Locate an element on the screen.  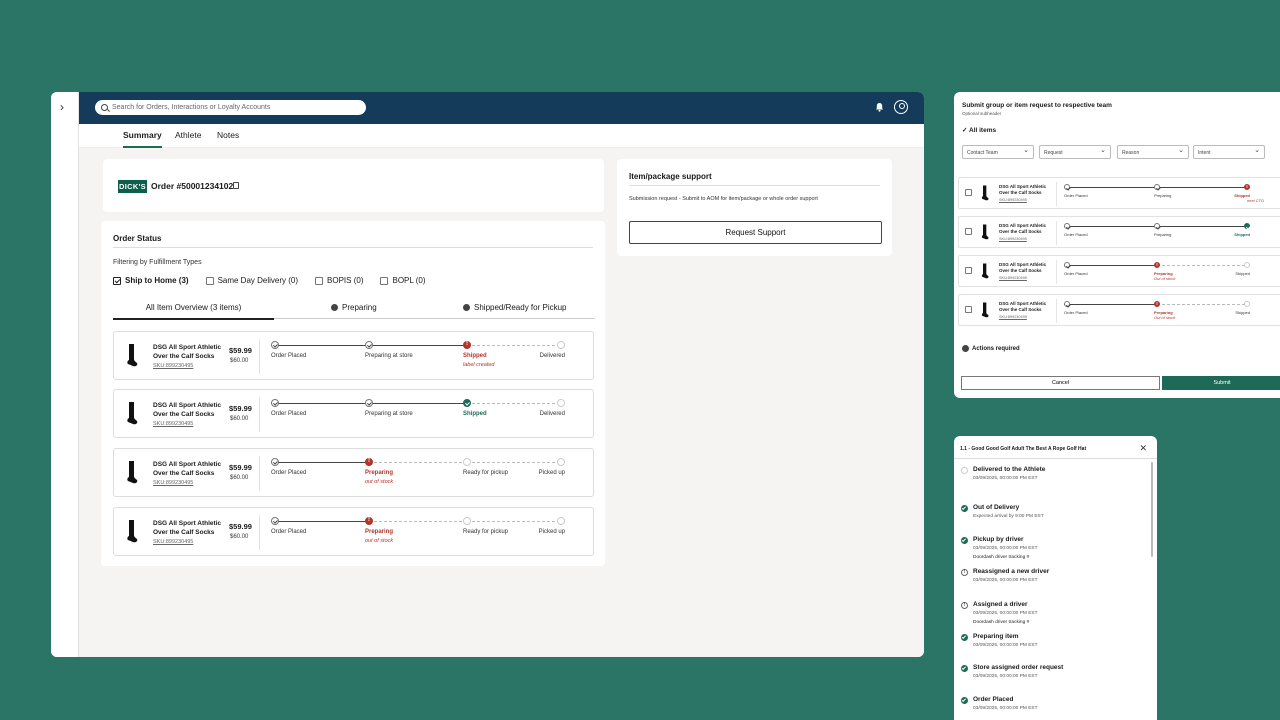
item-price: $59.99 is located at coordinates (240, 526).